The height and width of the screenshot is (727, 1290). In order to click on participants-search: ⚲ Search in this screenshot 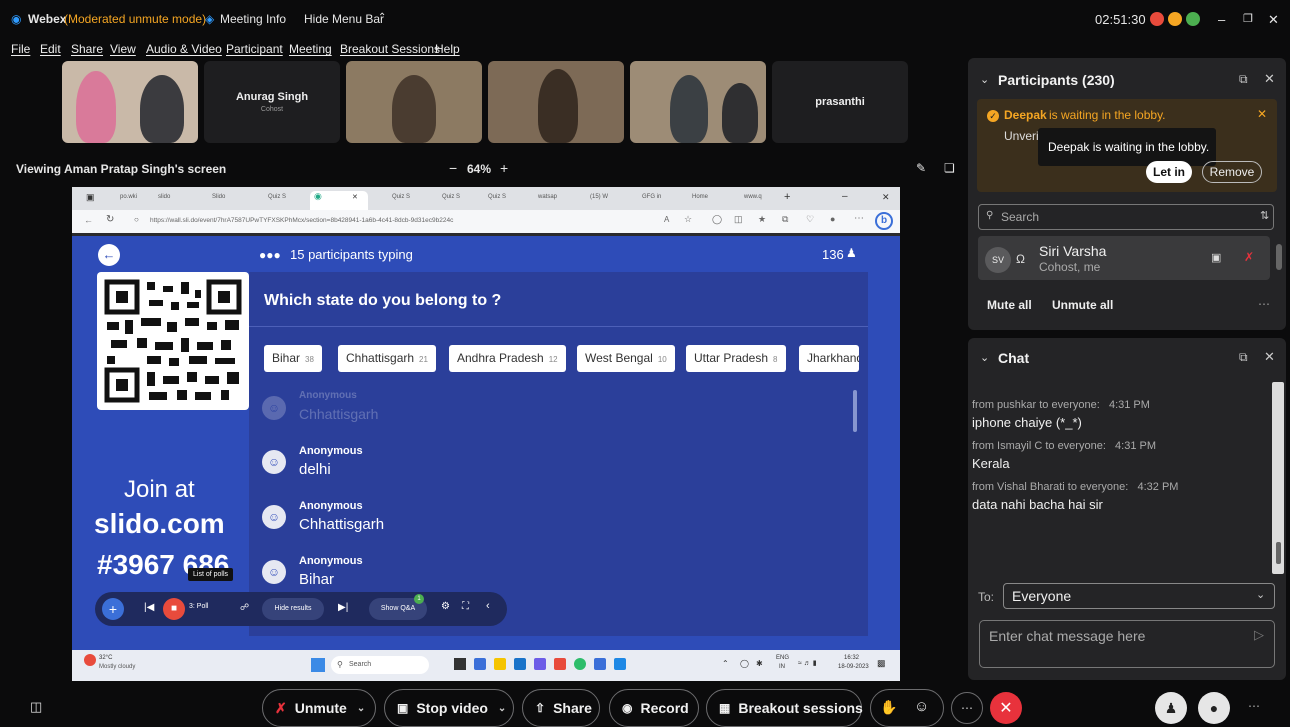, I will do `click(1126, 217)`.